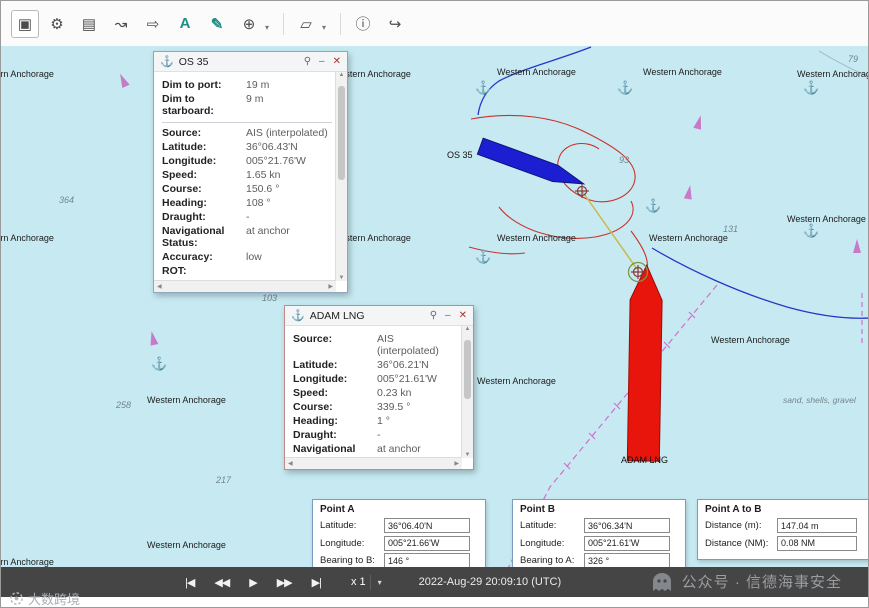 The height and width of the screenshot is (608, 869). I want to click on info-row: Heading: 108 °, so click(247, 203).